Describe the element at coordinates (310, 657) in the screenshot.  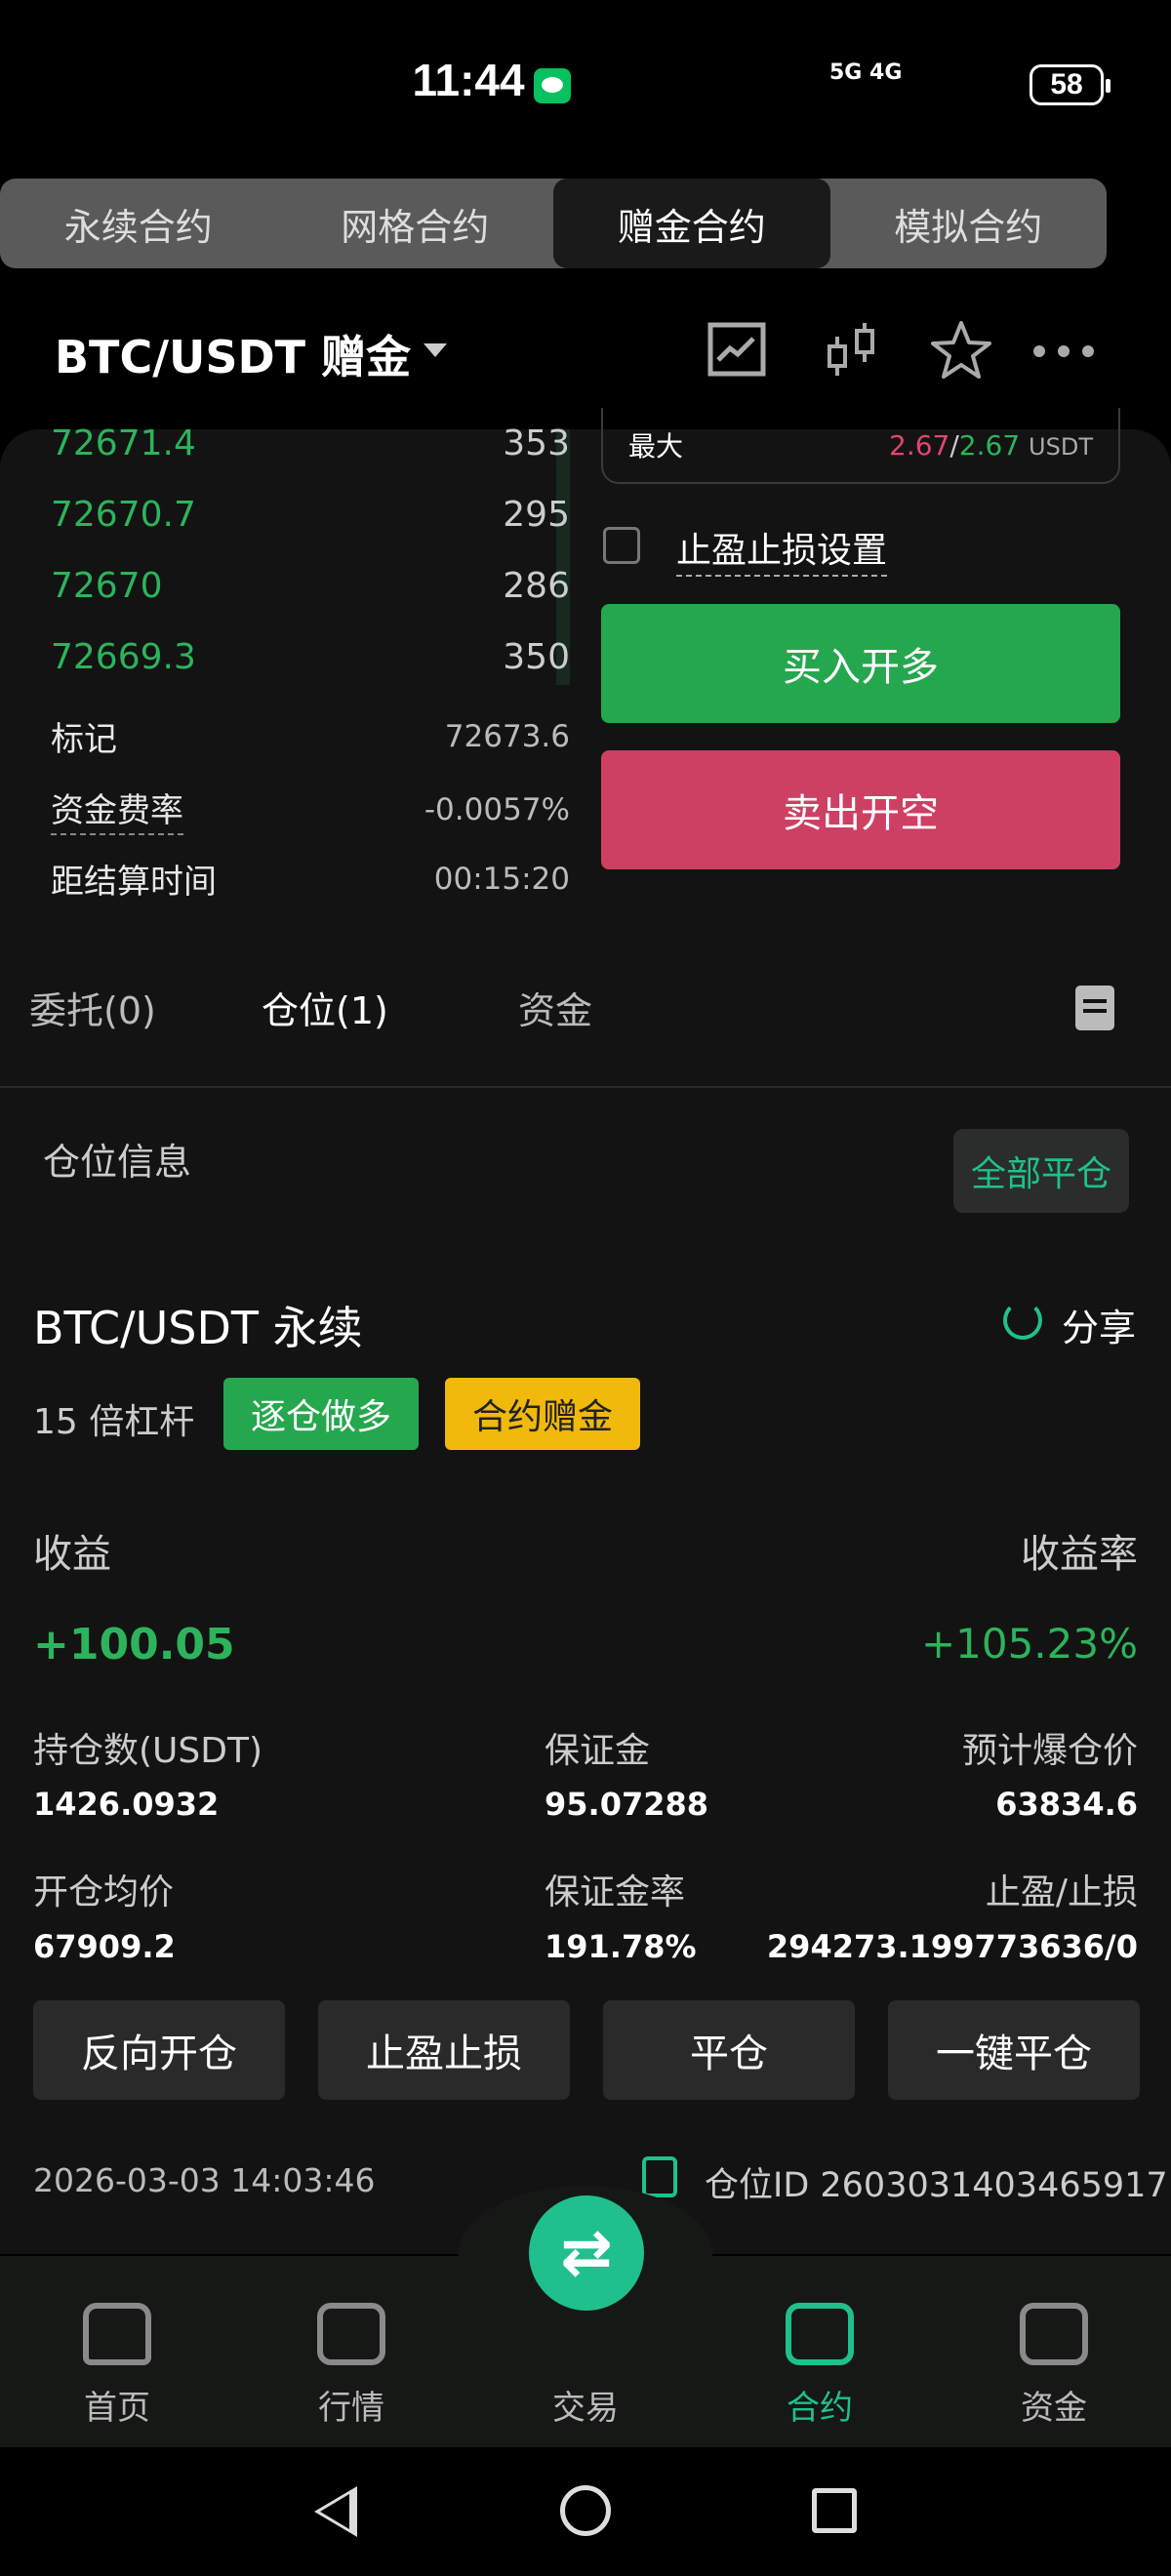
I see `order-book-row: 72669.3 350` at that location.